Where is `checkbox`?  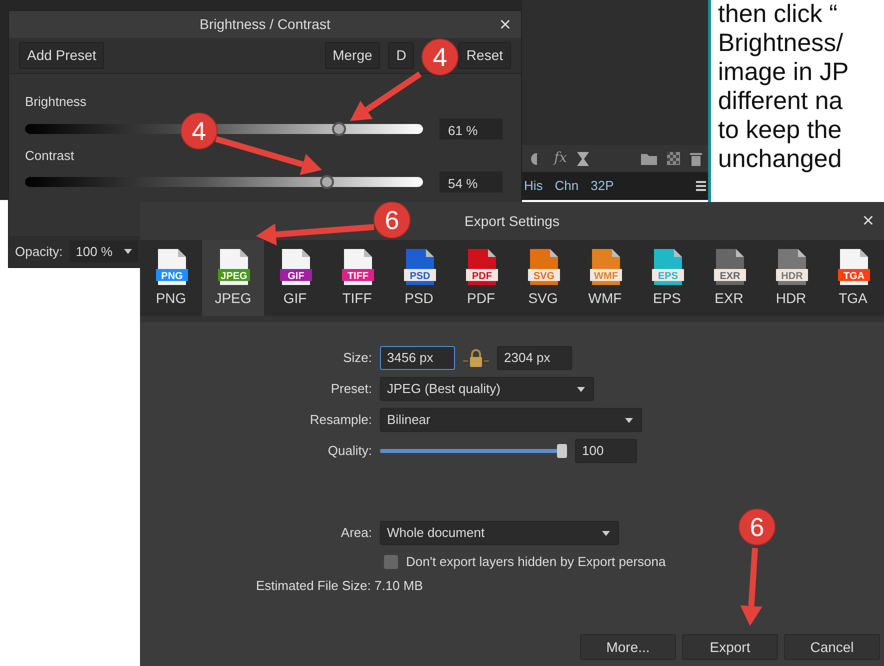
checkbox is located at coordinates (391, 561).